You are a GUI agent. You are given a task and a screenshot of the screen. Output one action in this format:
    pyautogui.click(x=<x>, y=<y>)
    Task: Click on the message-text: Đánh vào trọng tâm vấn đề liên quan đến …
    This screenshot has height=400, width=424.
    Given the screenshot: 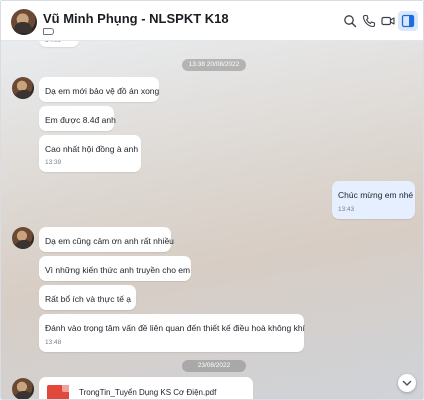 What is the action you would take?
    pyautogui.click(x=175, y=328)
    